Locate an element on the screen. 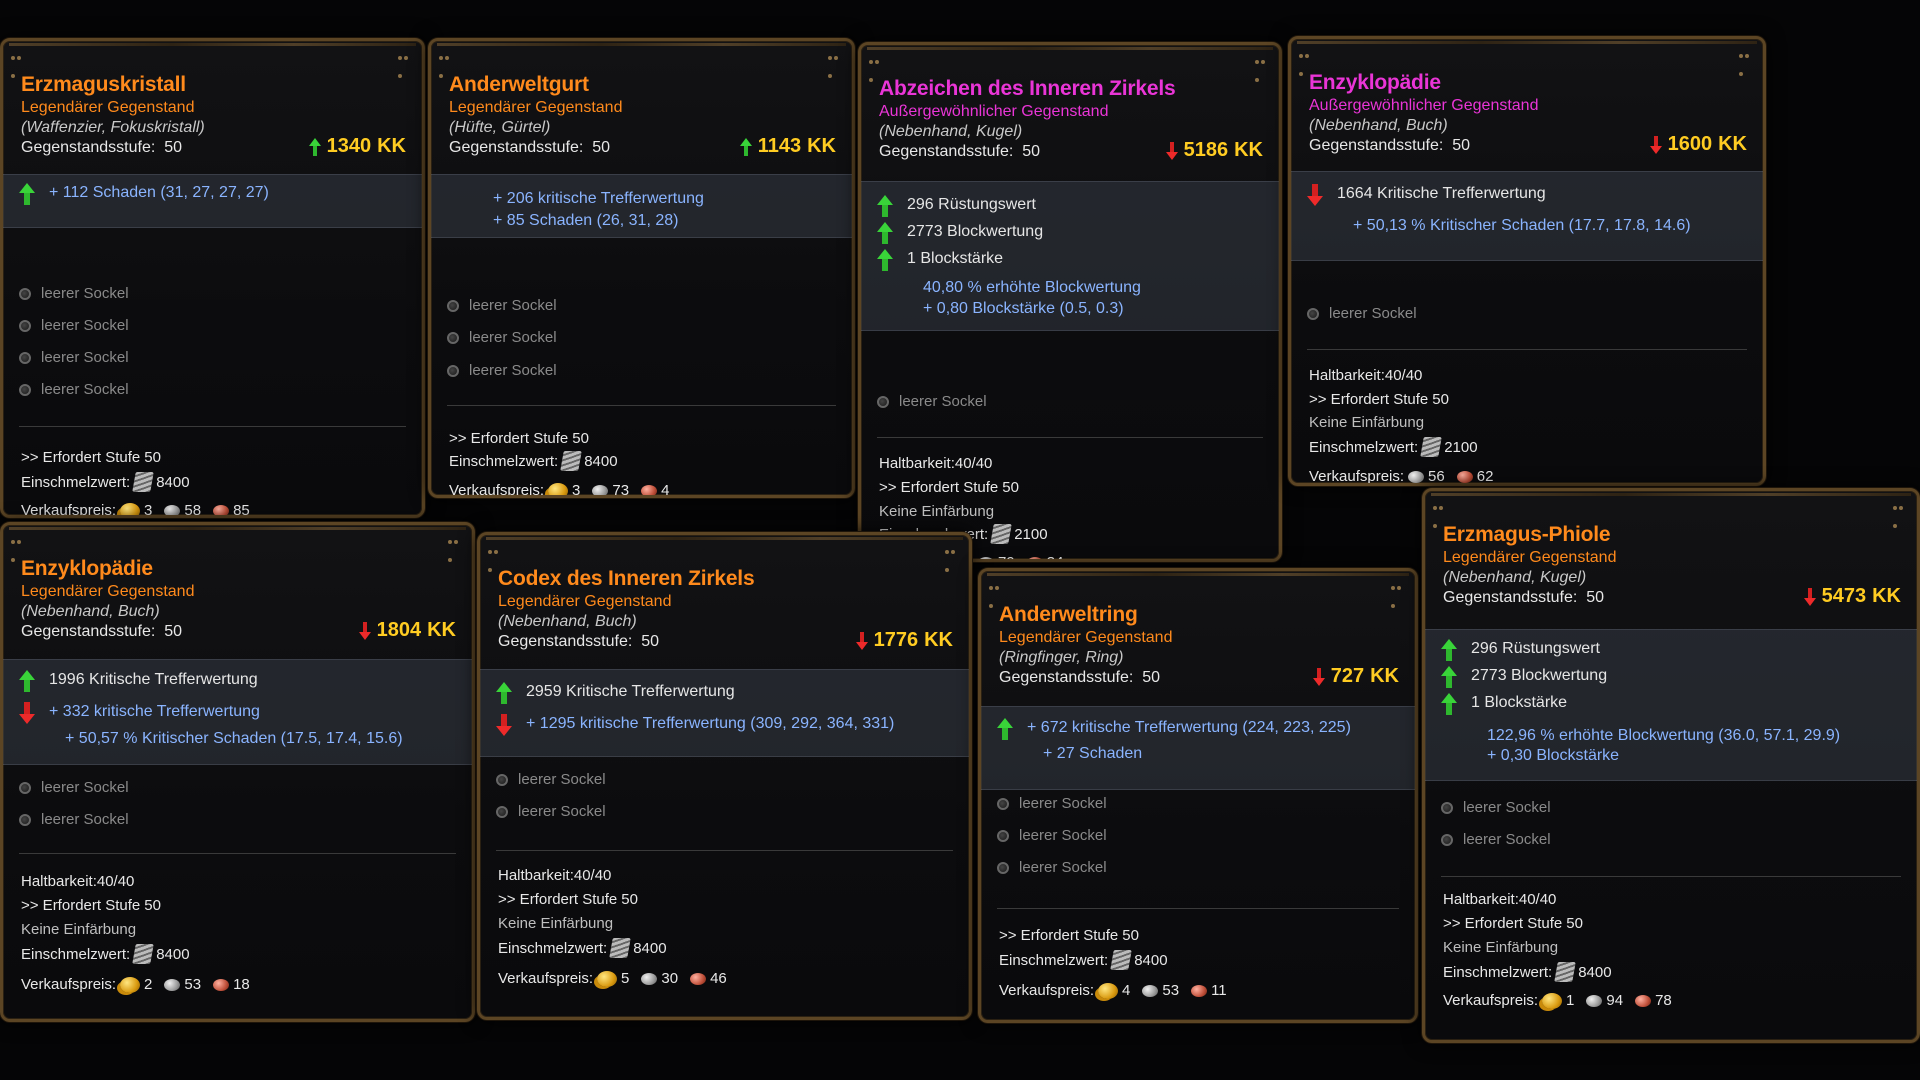 The height and width of the screenshot is (1080, 1920). durability-label: Haltbarkeit:40/40 is located at coordinates (936, 463).